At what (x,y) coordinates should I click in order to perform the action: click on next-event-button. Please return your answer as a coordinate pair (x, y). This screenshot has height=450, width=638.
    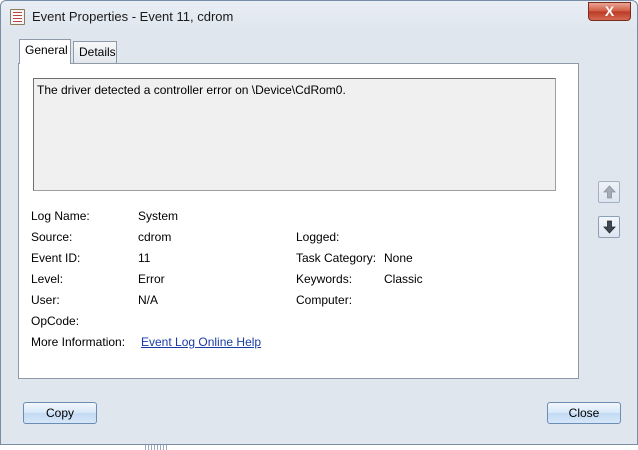
    Looking at the image, I should click on (609, 227).